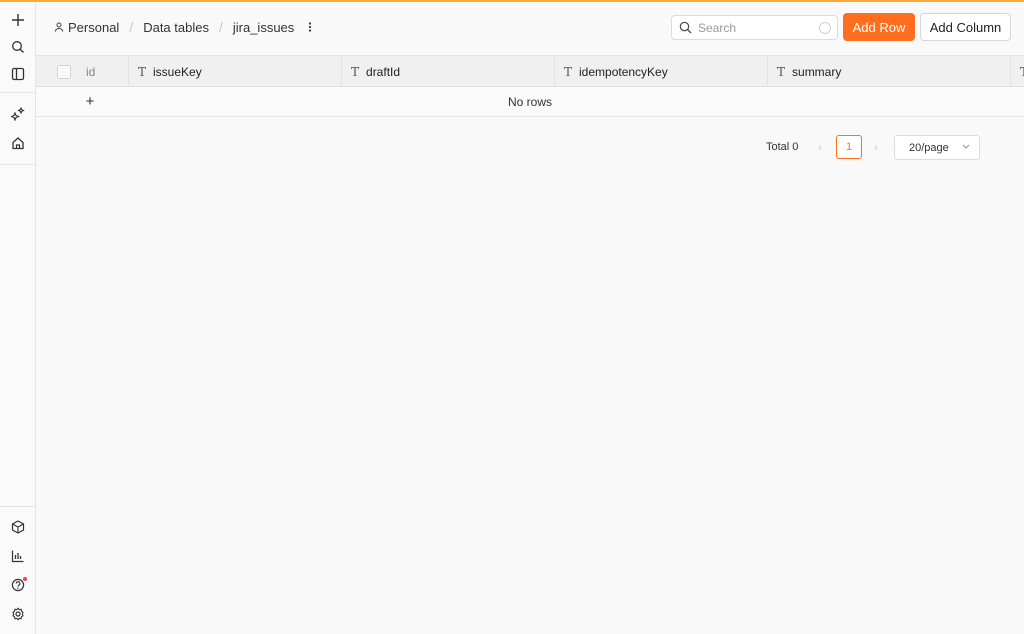 This screenshot has width=1024, height=634. What do you see at coordinates (782, 147) in the screenshot?
I see `total-count: Total 0` at bounding box center [782, 147].